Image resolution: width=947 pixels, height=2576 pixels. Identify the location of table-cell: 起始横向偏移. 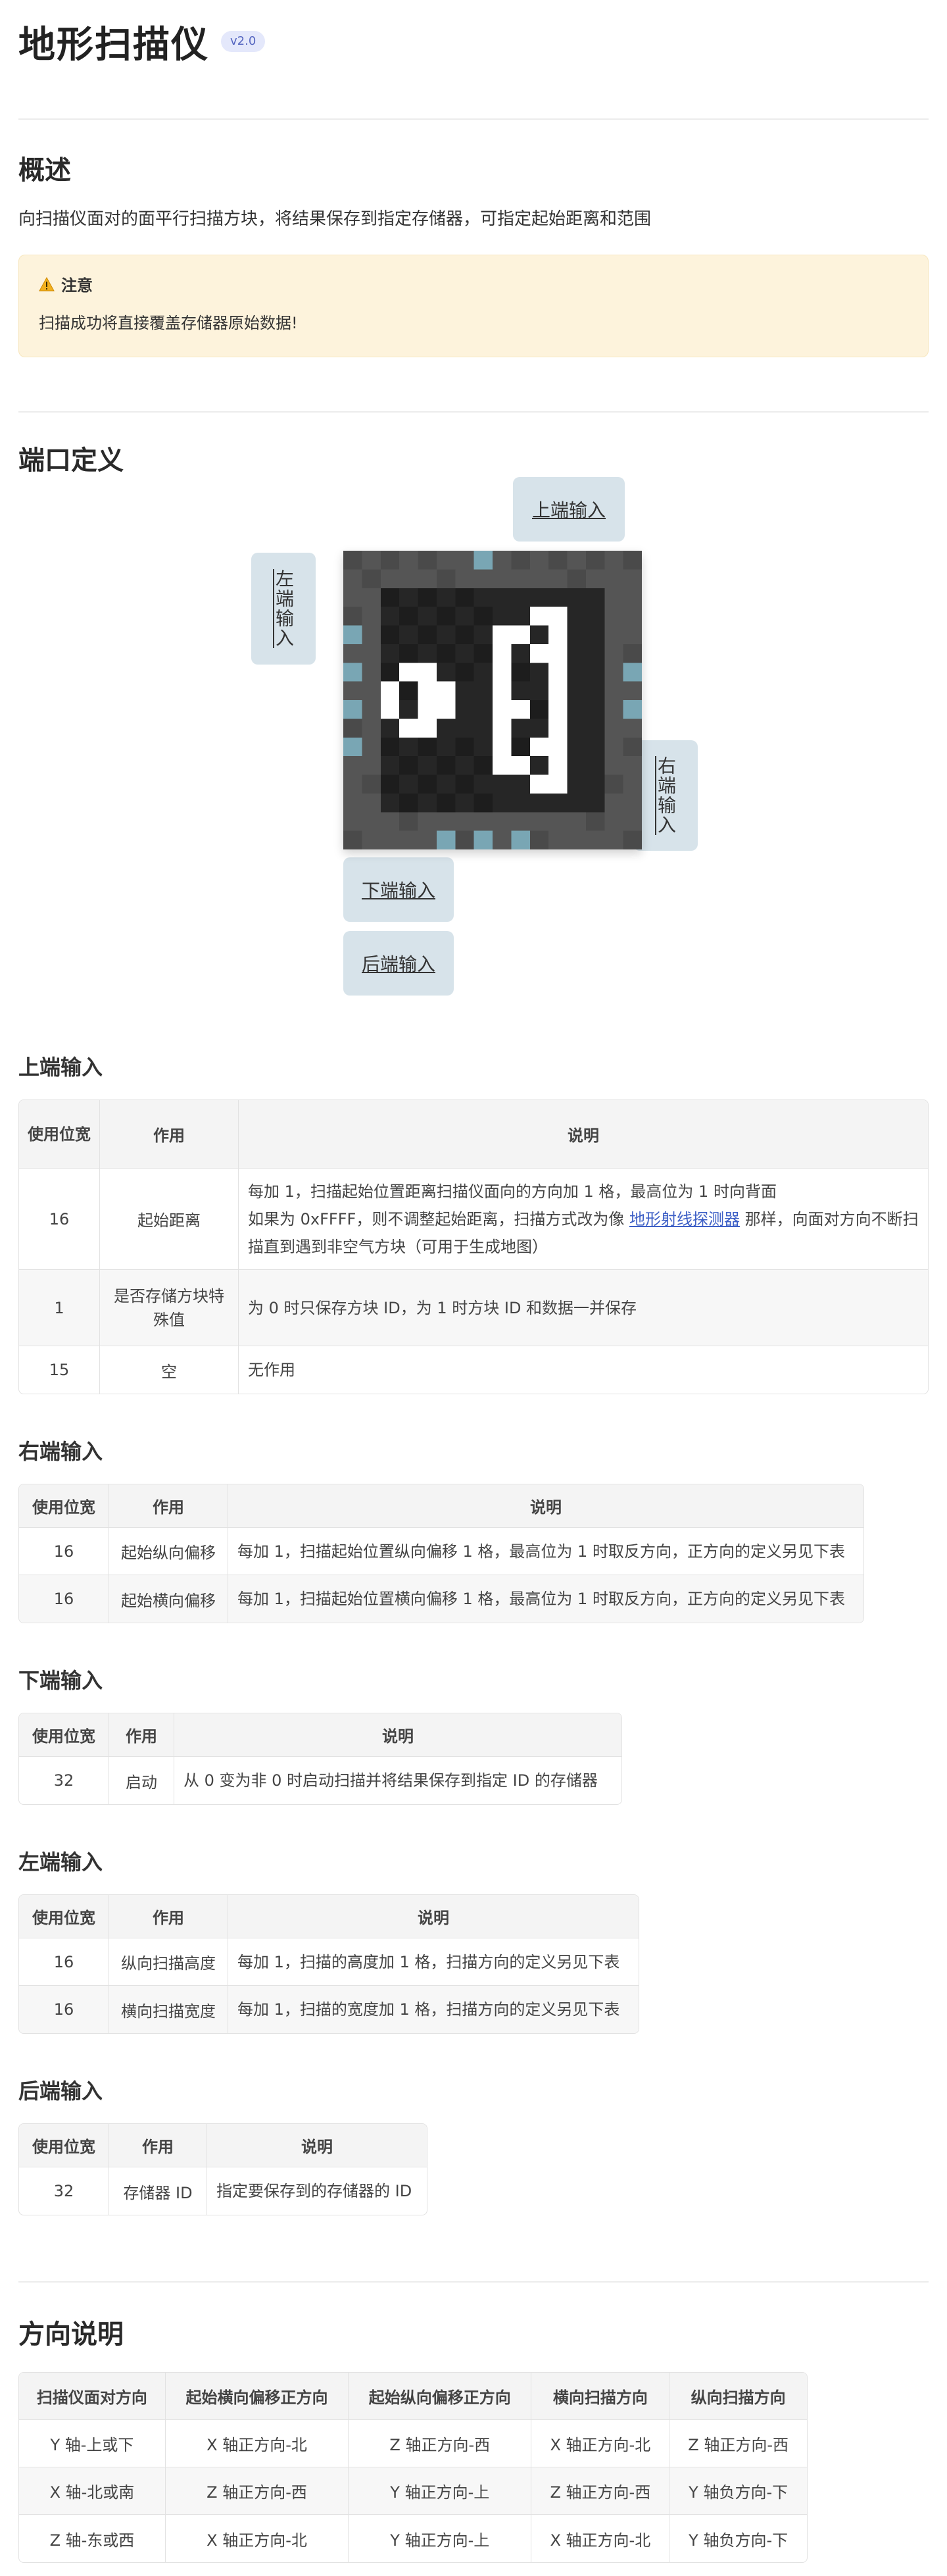
(168, 1599).